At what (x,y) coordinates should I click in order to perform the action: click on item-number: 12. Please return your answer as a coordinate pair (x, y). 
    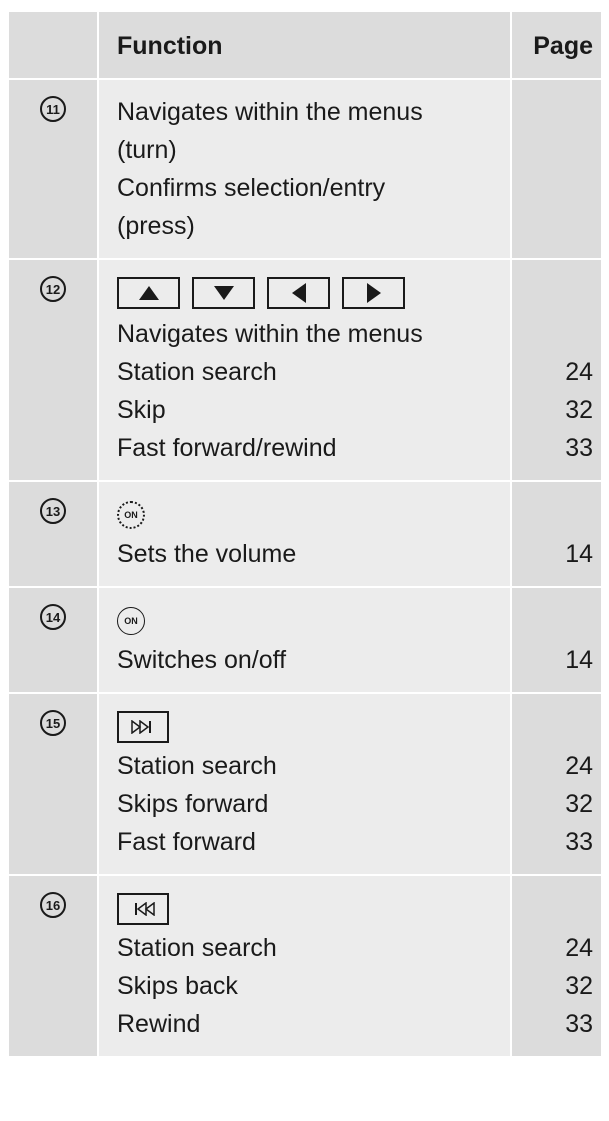
    Looking at the image, I should click on (53, 289).